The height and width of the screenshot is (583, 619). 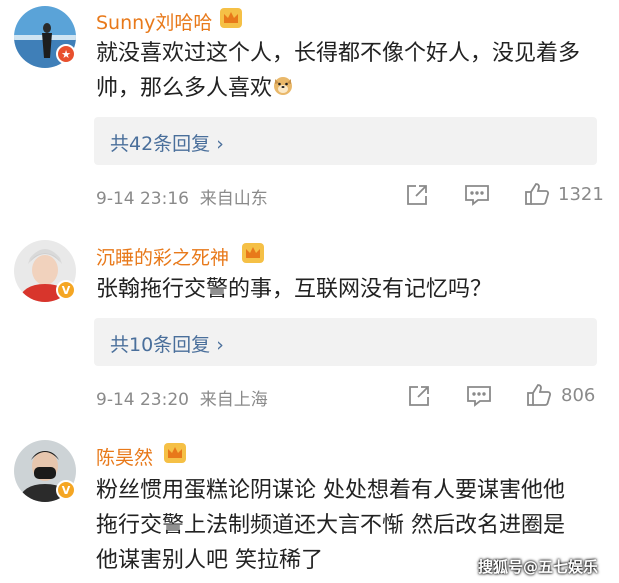 I want to click on watermark: 搜狐号@五七娱乐, so click(x=538, y=567).